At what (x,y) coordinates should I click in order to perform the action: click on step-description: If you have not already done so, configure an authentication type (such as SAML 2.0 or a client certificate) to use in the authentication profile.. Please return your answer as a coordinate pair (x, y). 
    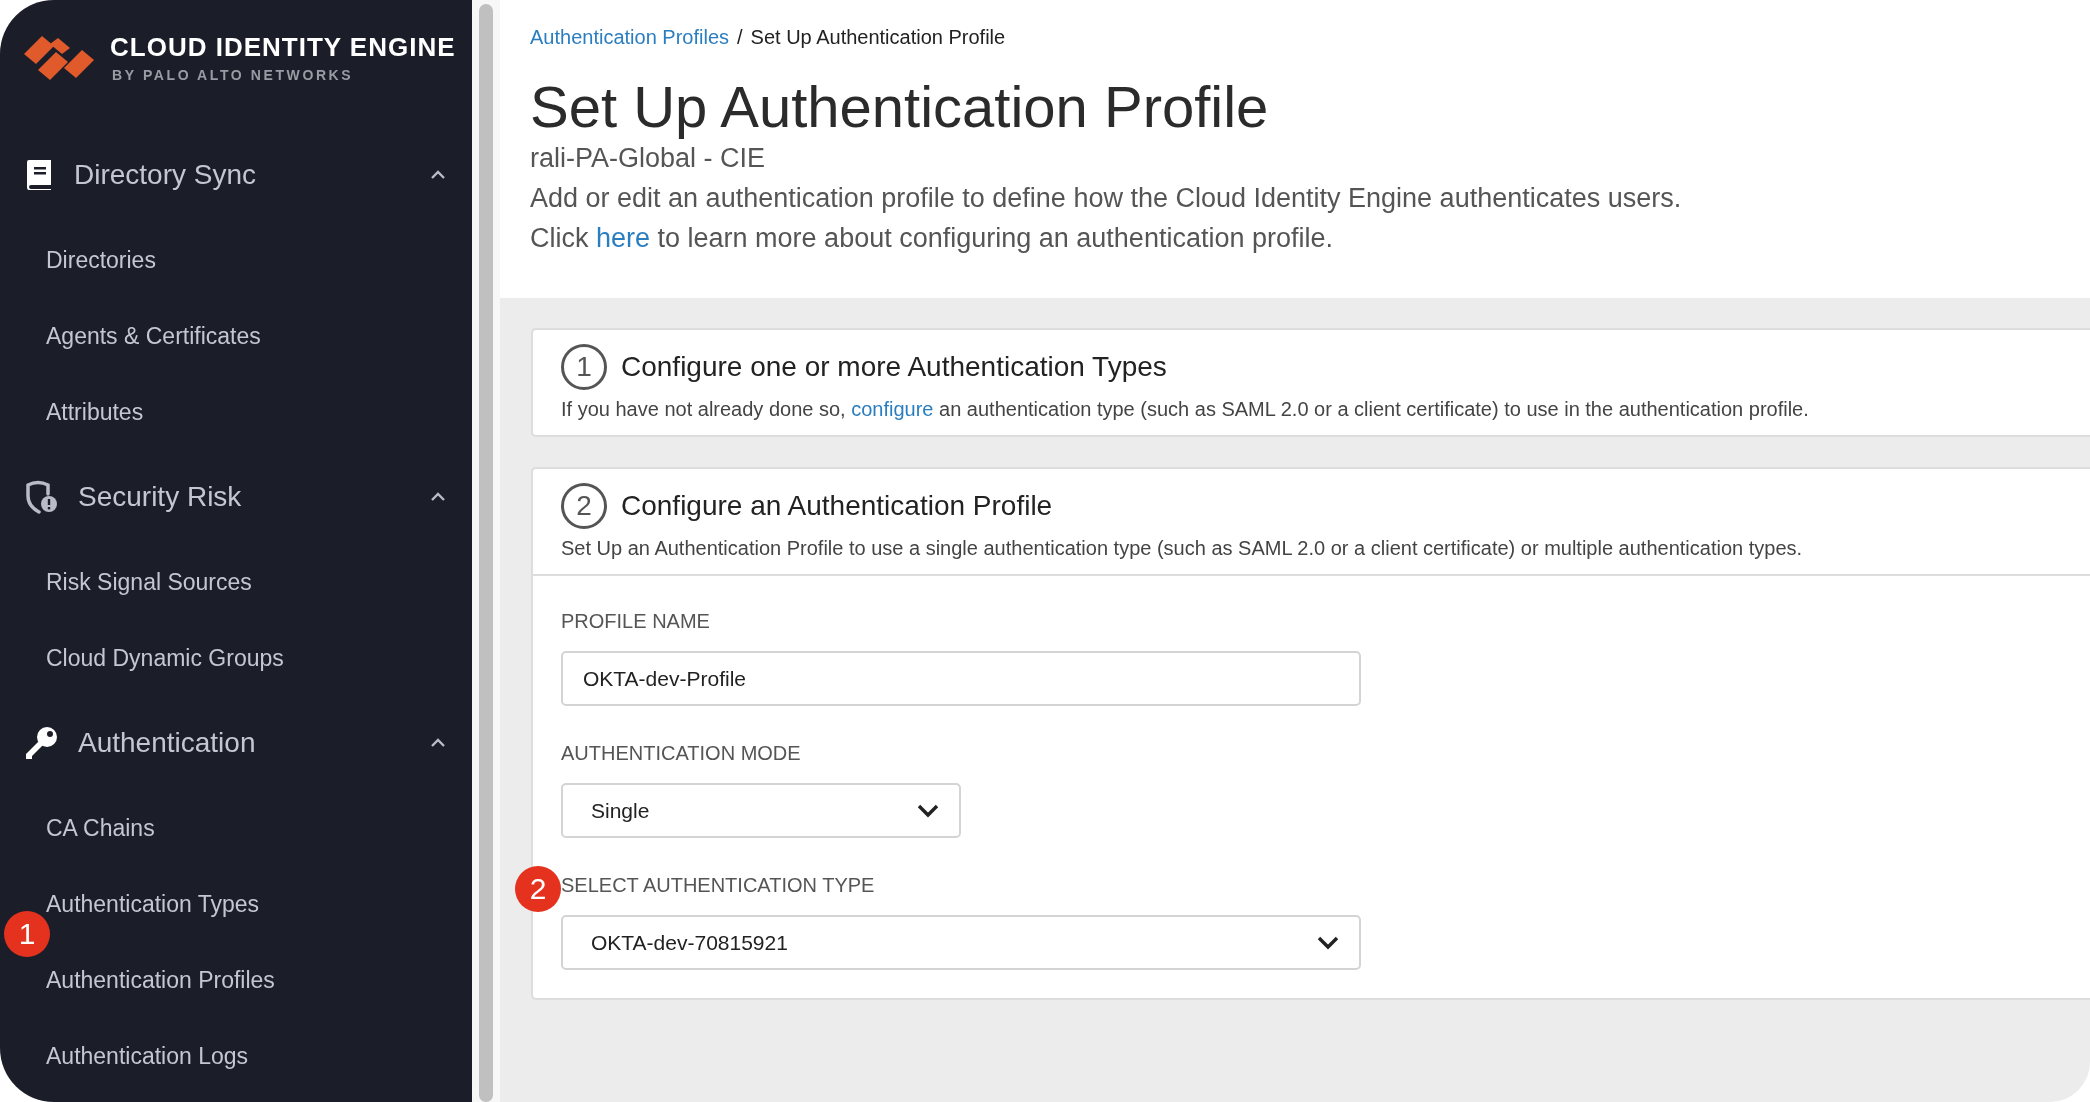
    Looking at the image, I should click on (1185, 409).